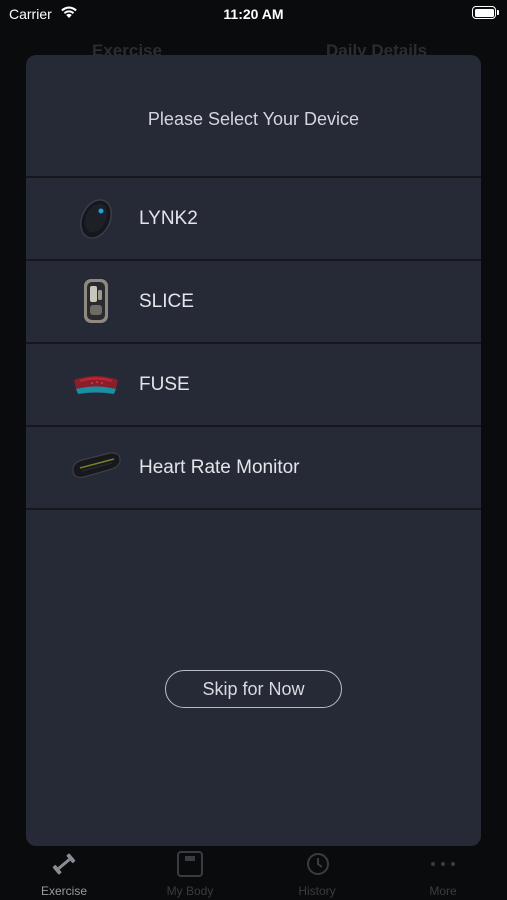  Describe the element at coordinates (253, 873) in the screenshot. I see `tab-bar: Exercise My Body History More` at that location.